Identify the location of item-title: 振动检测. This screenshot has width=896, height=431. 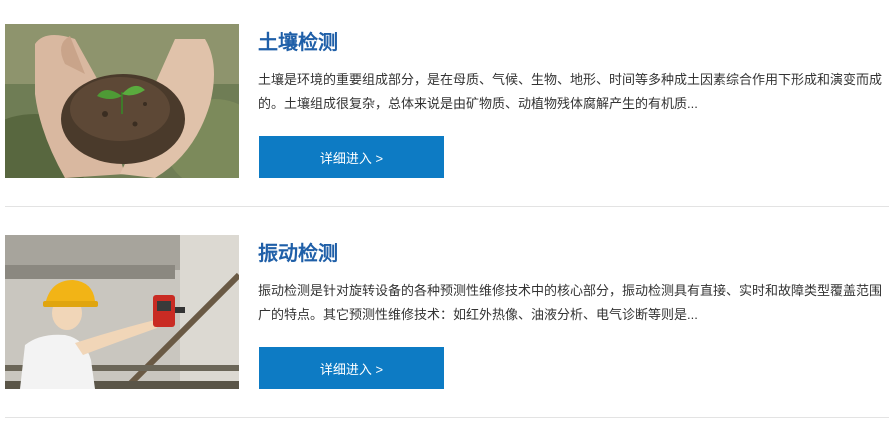
(298, 254).